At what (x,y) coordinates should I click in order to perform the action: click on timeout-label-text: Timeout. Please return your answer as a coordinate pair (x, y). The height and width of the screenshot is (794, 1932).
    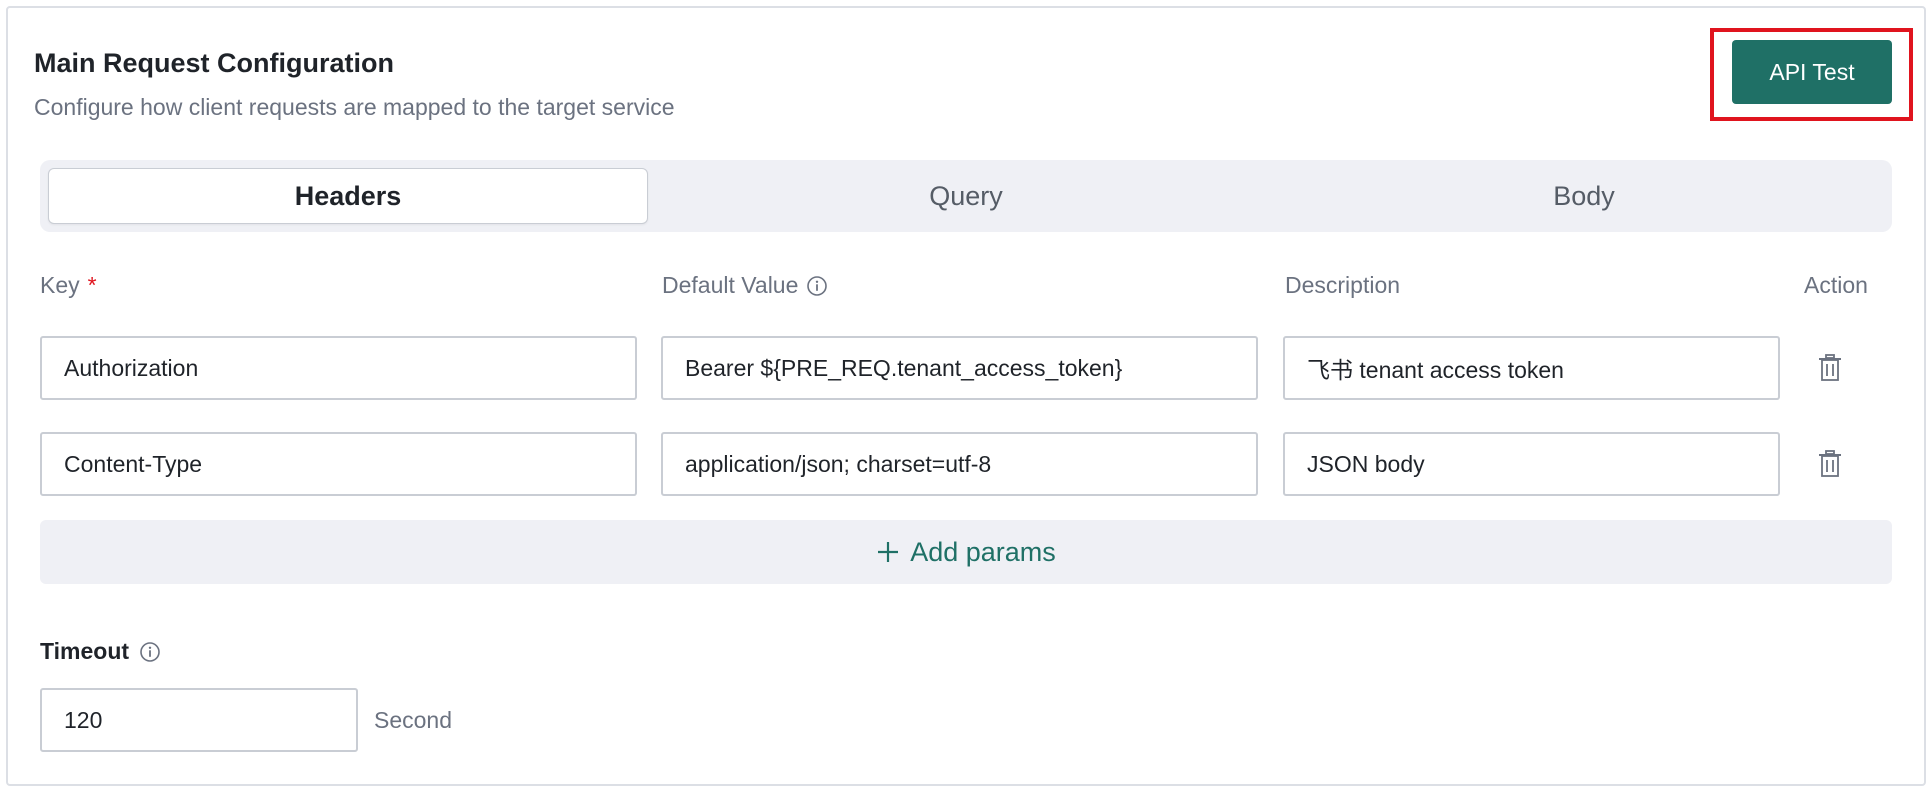
    Looking at the image, I should click on (85, 651).